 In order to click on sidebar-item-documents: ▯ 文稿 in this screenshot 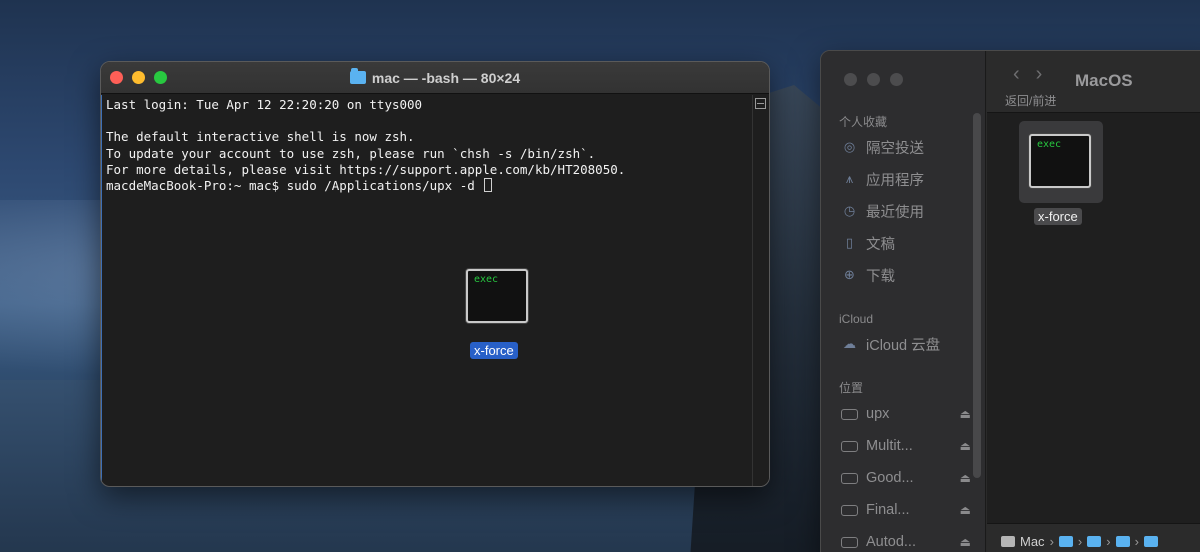, I will do `click(906, 243)`.